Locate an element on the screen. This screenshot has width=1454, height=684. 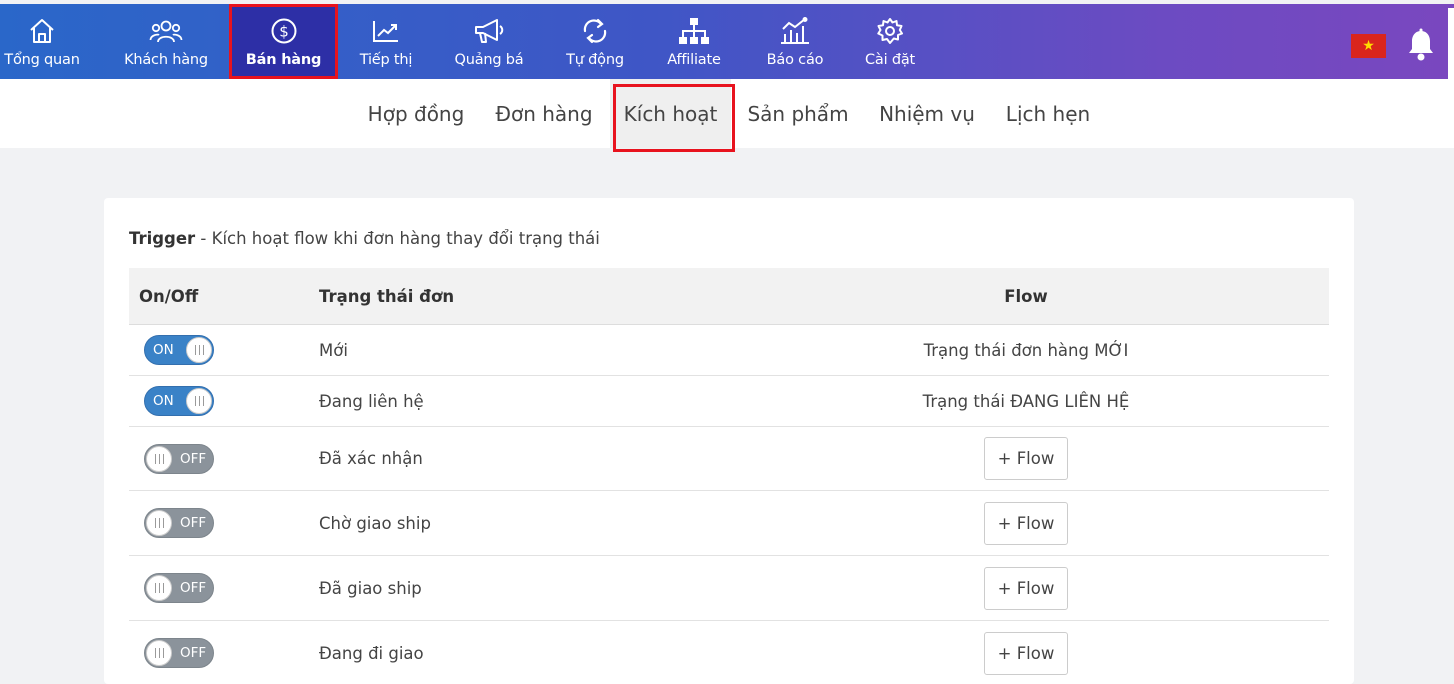
nav-item-quang-ba: Quảng bá is located at coordinates (489, 41).